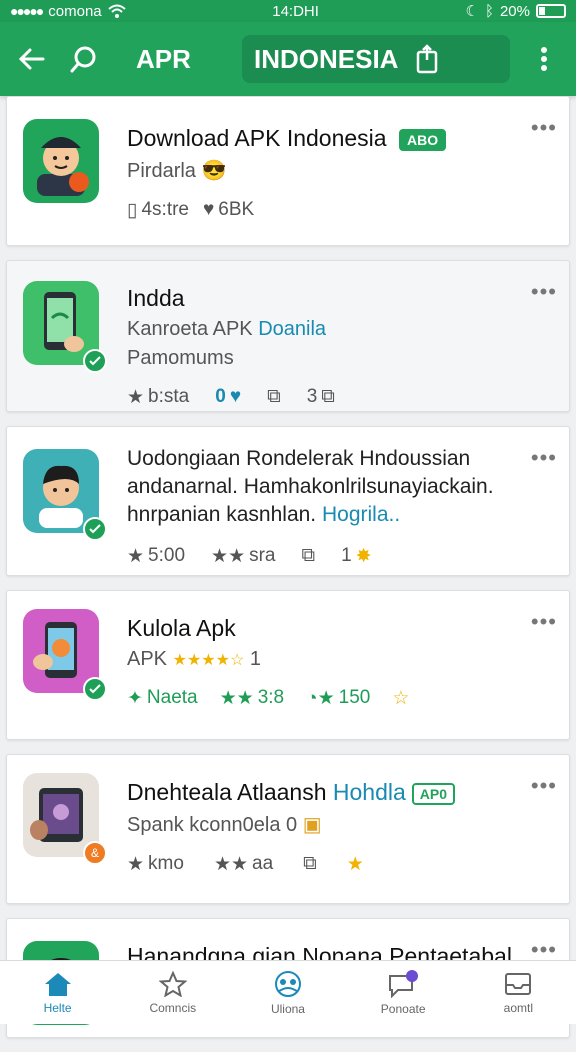 Image resolution: width=576 pixels, height=1052 pixels. What do you see at coordinates (209, 660) in the screenshot?
I see `rating-stars-icon: ★★★★☆` at bounding box center [209, 660].